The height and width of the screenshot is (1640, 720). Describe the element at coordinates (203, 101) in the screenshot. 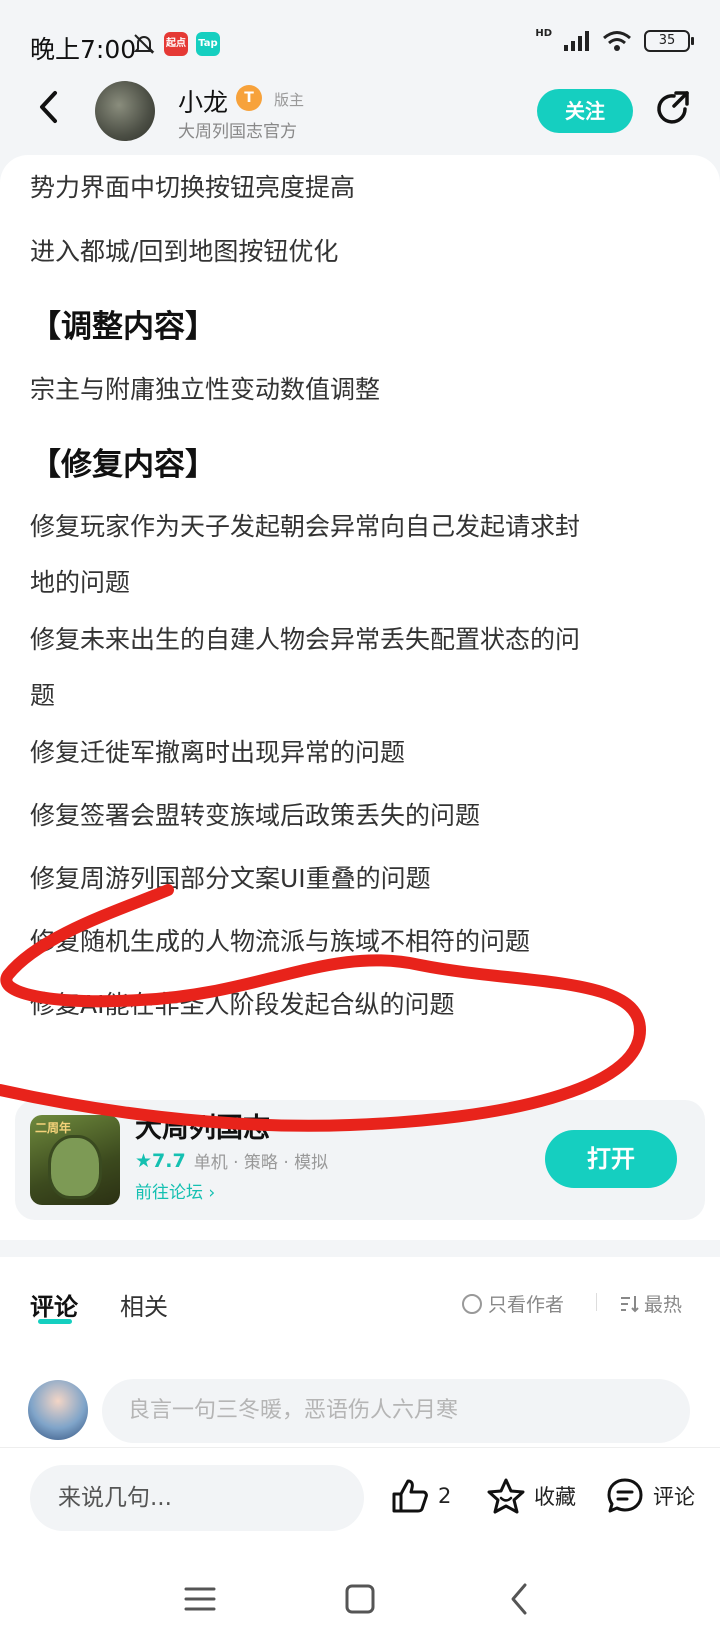

I see `author-name: 小龙` at that location.